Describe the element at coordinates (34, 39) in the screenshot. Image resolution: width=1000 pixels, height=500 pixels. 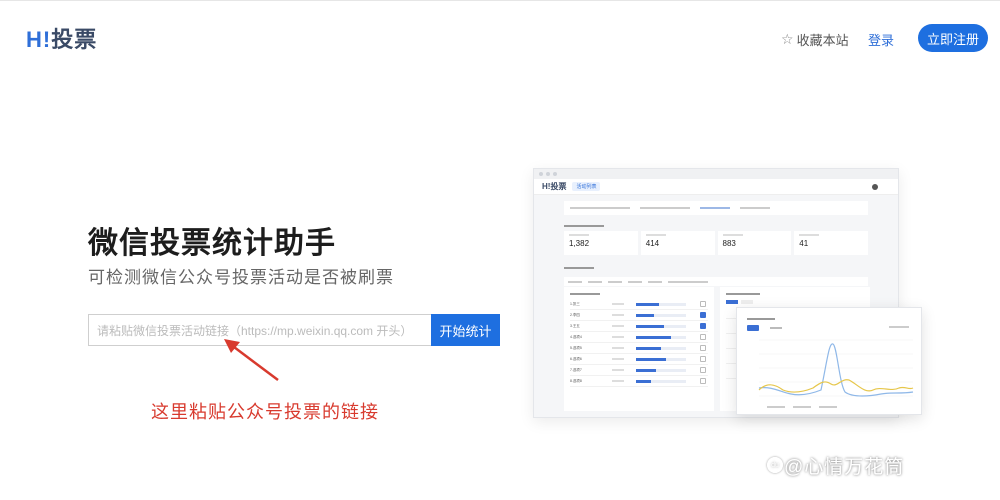
I see `logo-h: H` at that location.